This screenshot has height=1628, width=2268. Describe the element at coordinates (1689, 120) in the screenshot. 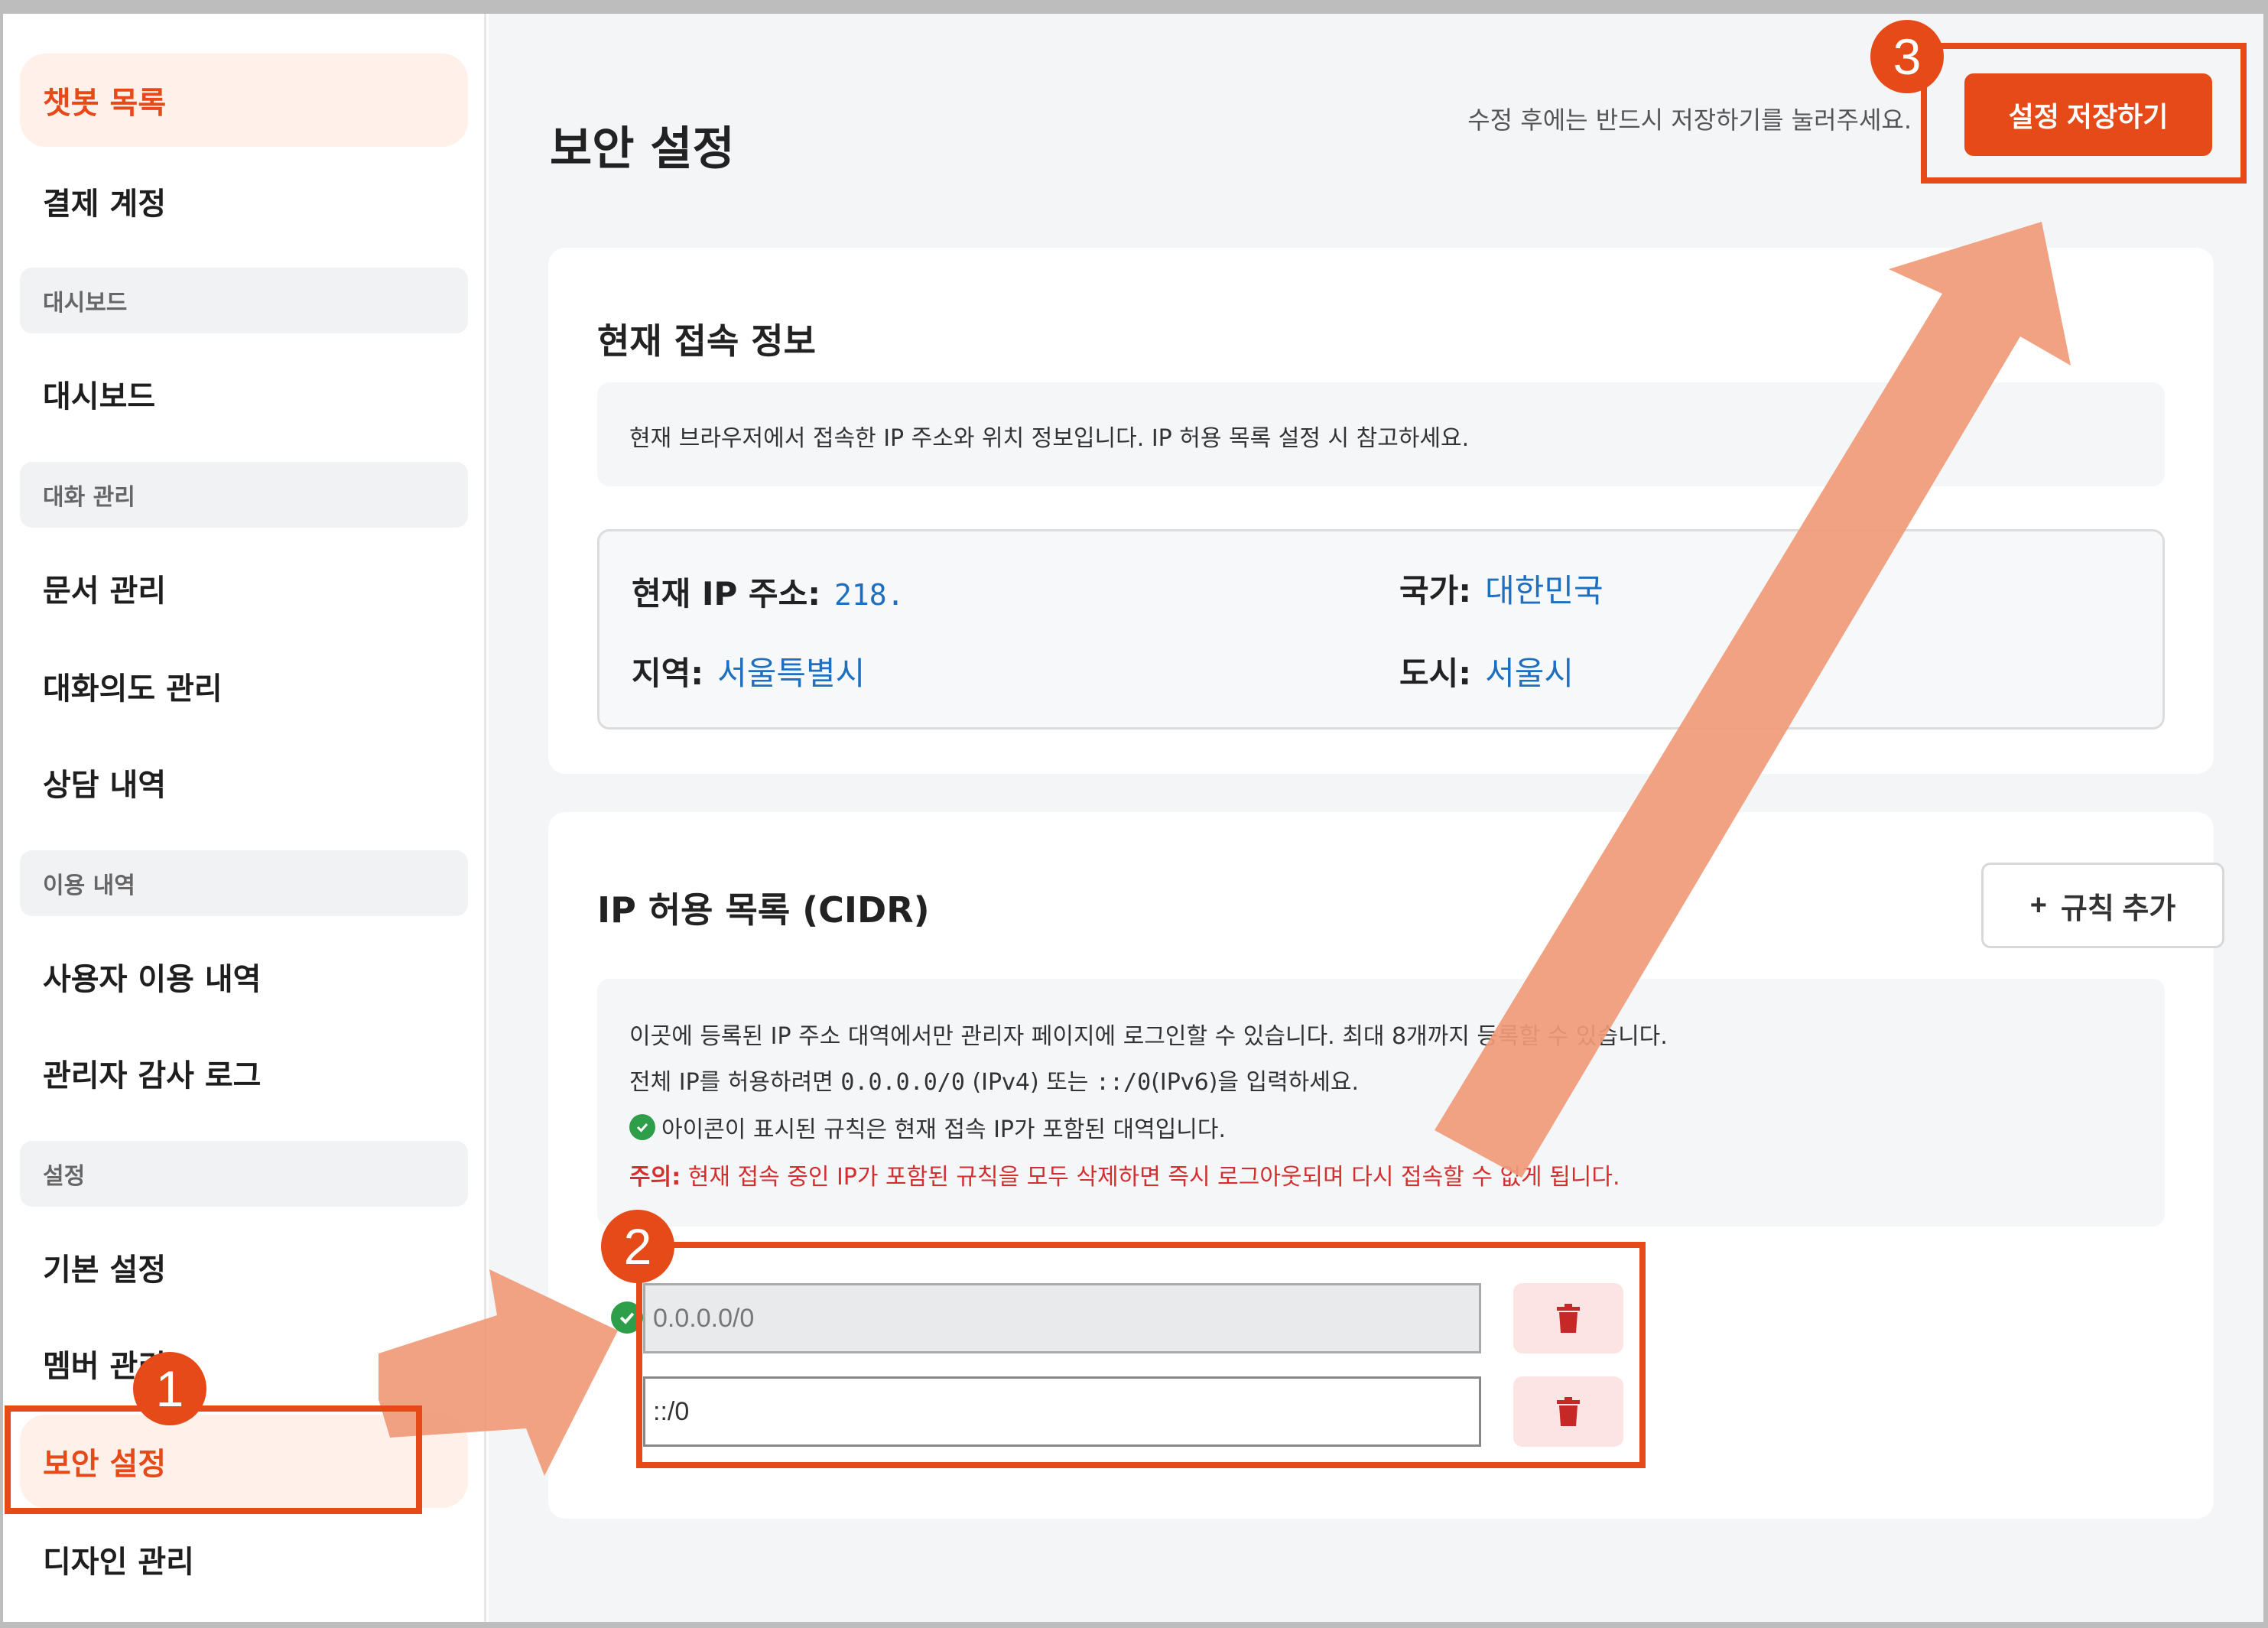

I see `save-hint: 수정 후에는 반드시 저장하기를 눌러주세요.` at that location.